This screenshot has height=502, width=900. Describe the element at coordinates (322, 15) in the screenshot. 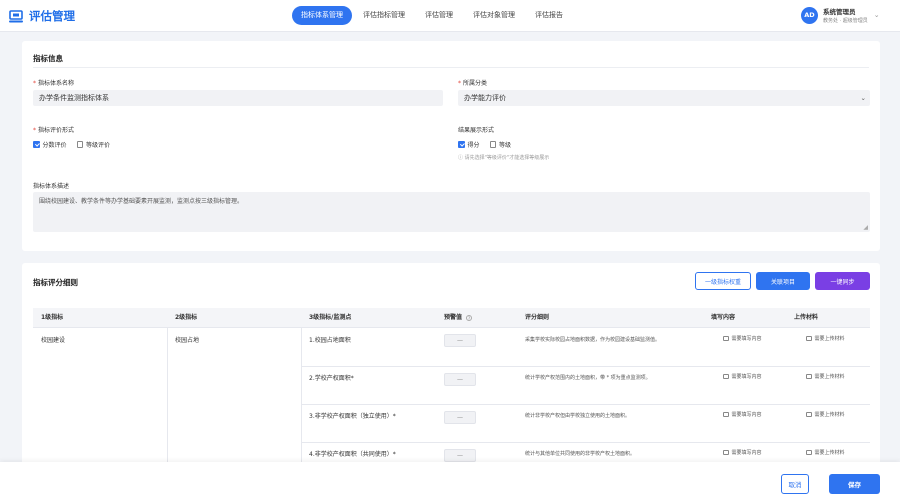

I see `nav-indicator-system: 指标体系管理` at that location.